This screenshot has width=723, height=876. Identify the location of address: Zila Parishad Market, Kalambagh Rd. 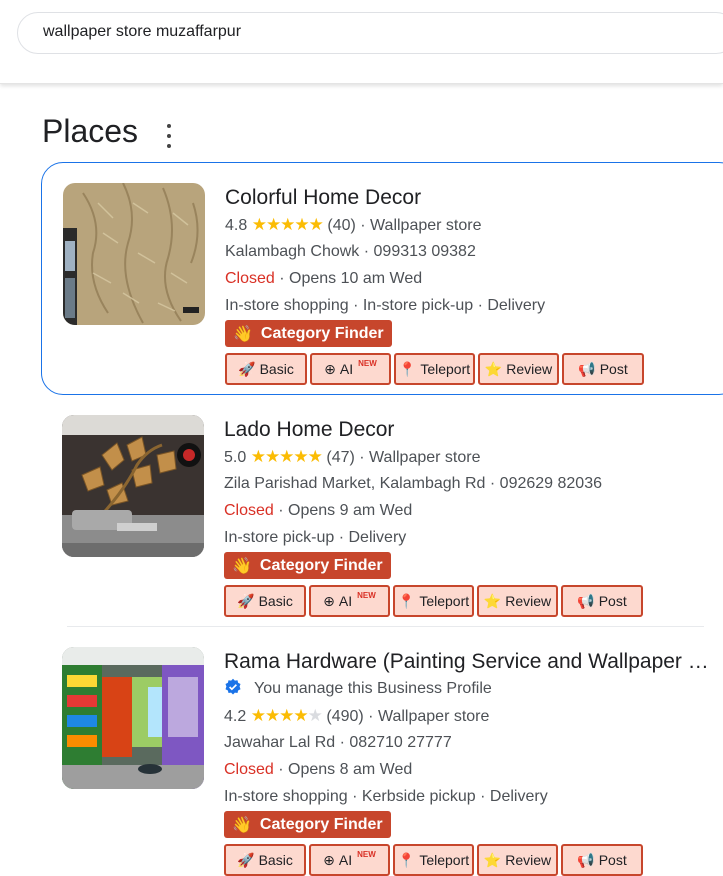
(355, 483).